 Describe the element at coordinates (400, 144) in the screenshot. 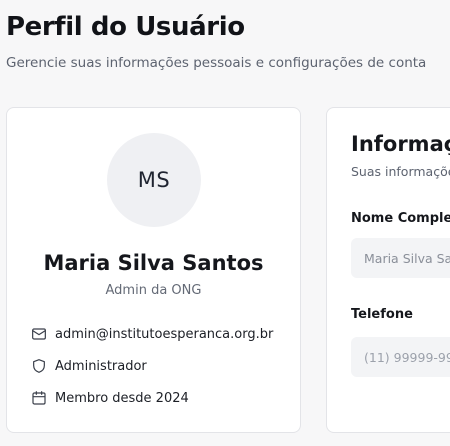

I see `personal-info-title: Informações Pessoais` at that location.